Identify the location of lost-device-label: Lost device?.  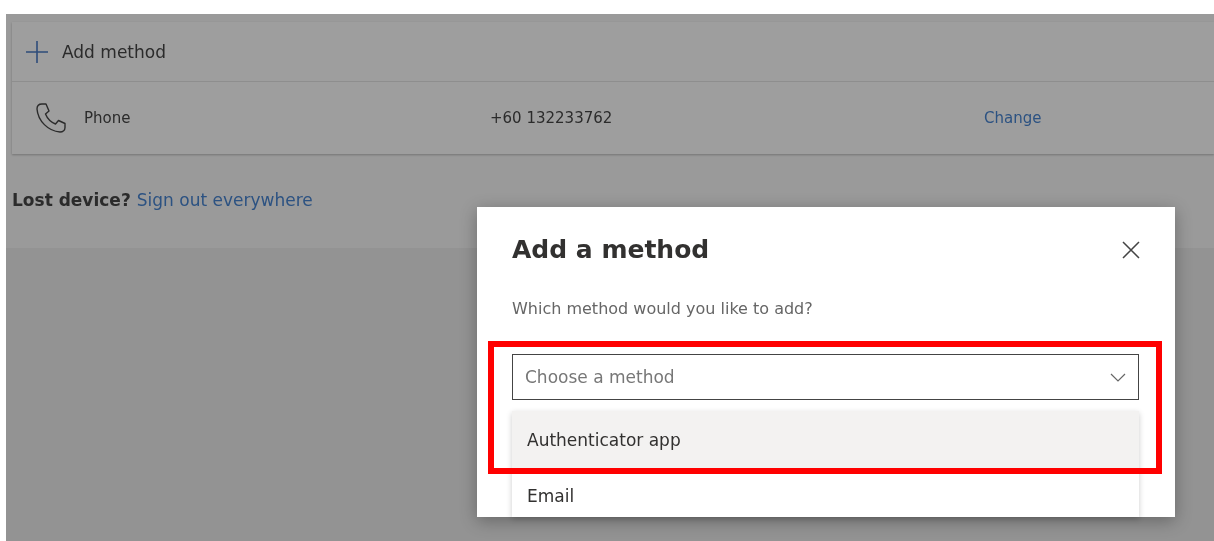
(71, 200).